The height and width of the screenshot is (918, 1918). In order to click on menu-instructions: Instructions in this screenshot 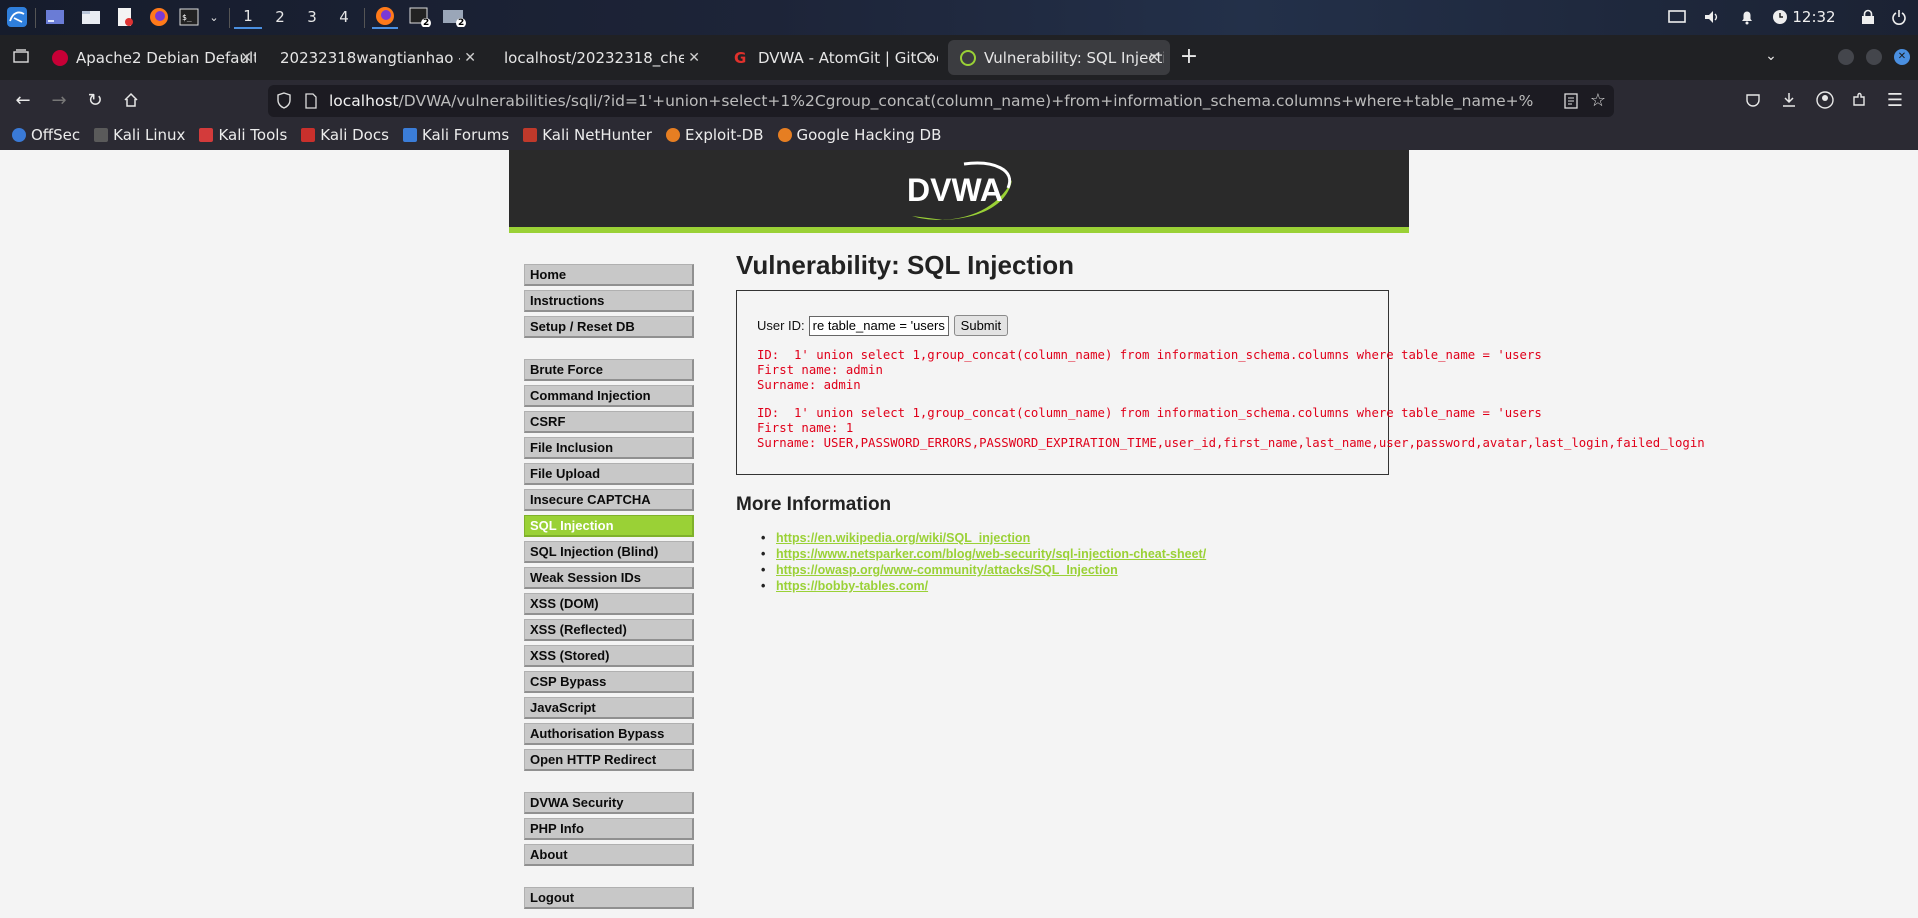, I will do `click(609, 301)`.